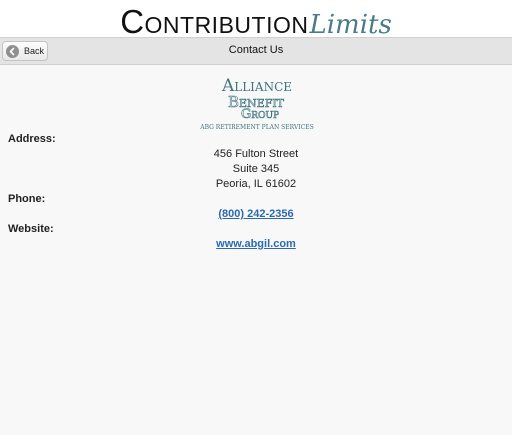 The image size is (512, 435). I want to click on website-label: Website:, so click(31, 229).